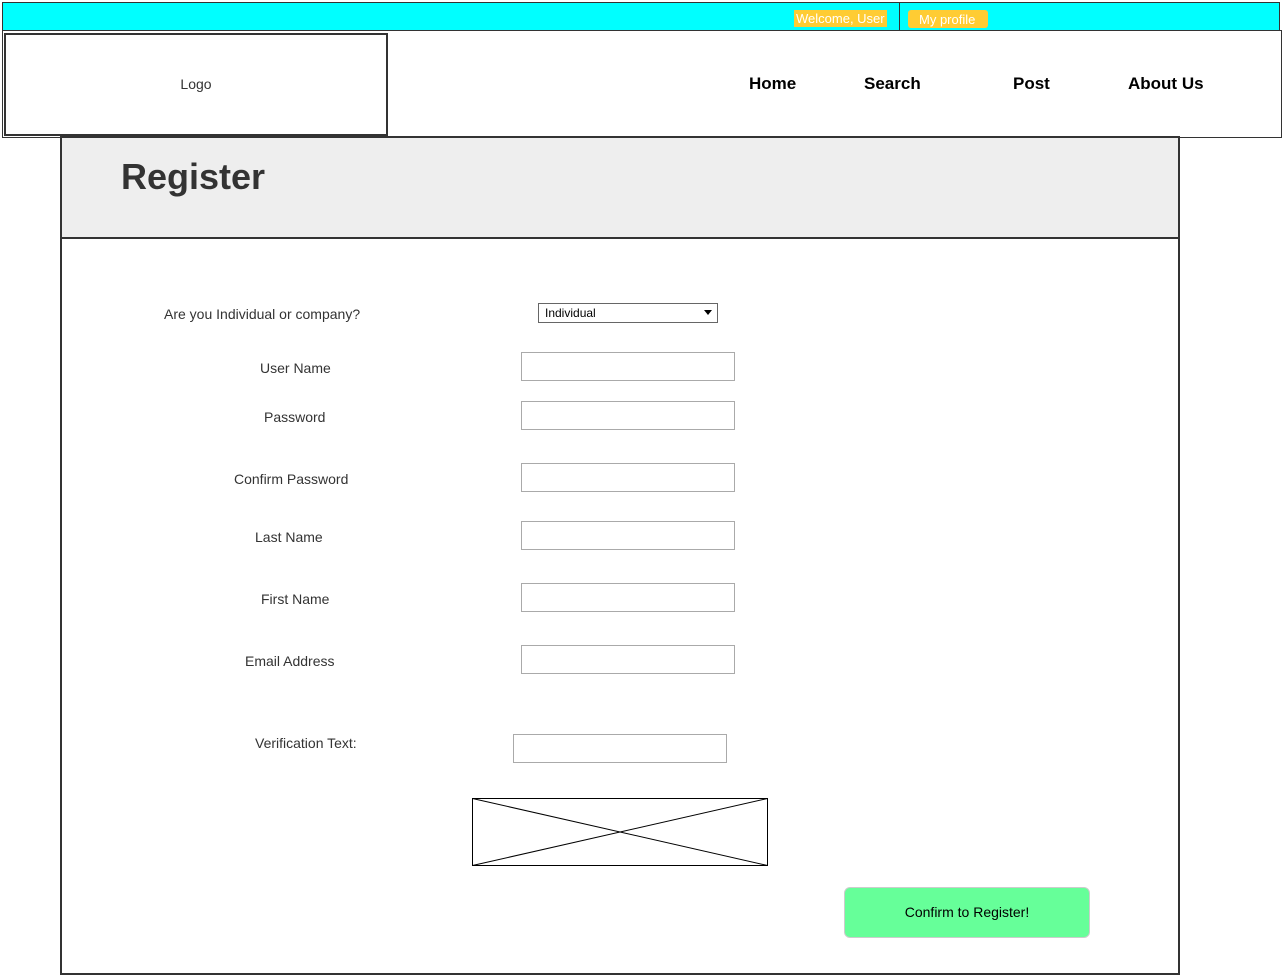  Describe the element at coordinates (295, 368) in the screenshot. I see `username-label: User Name` at that location.